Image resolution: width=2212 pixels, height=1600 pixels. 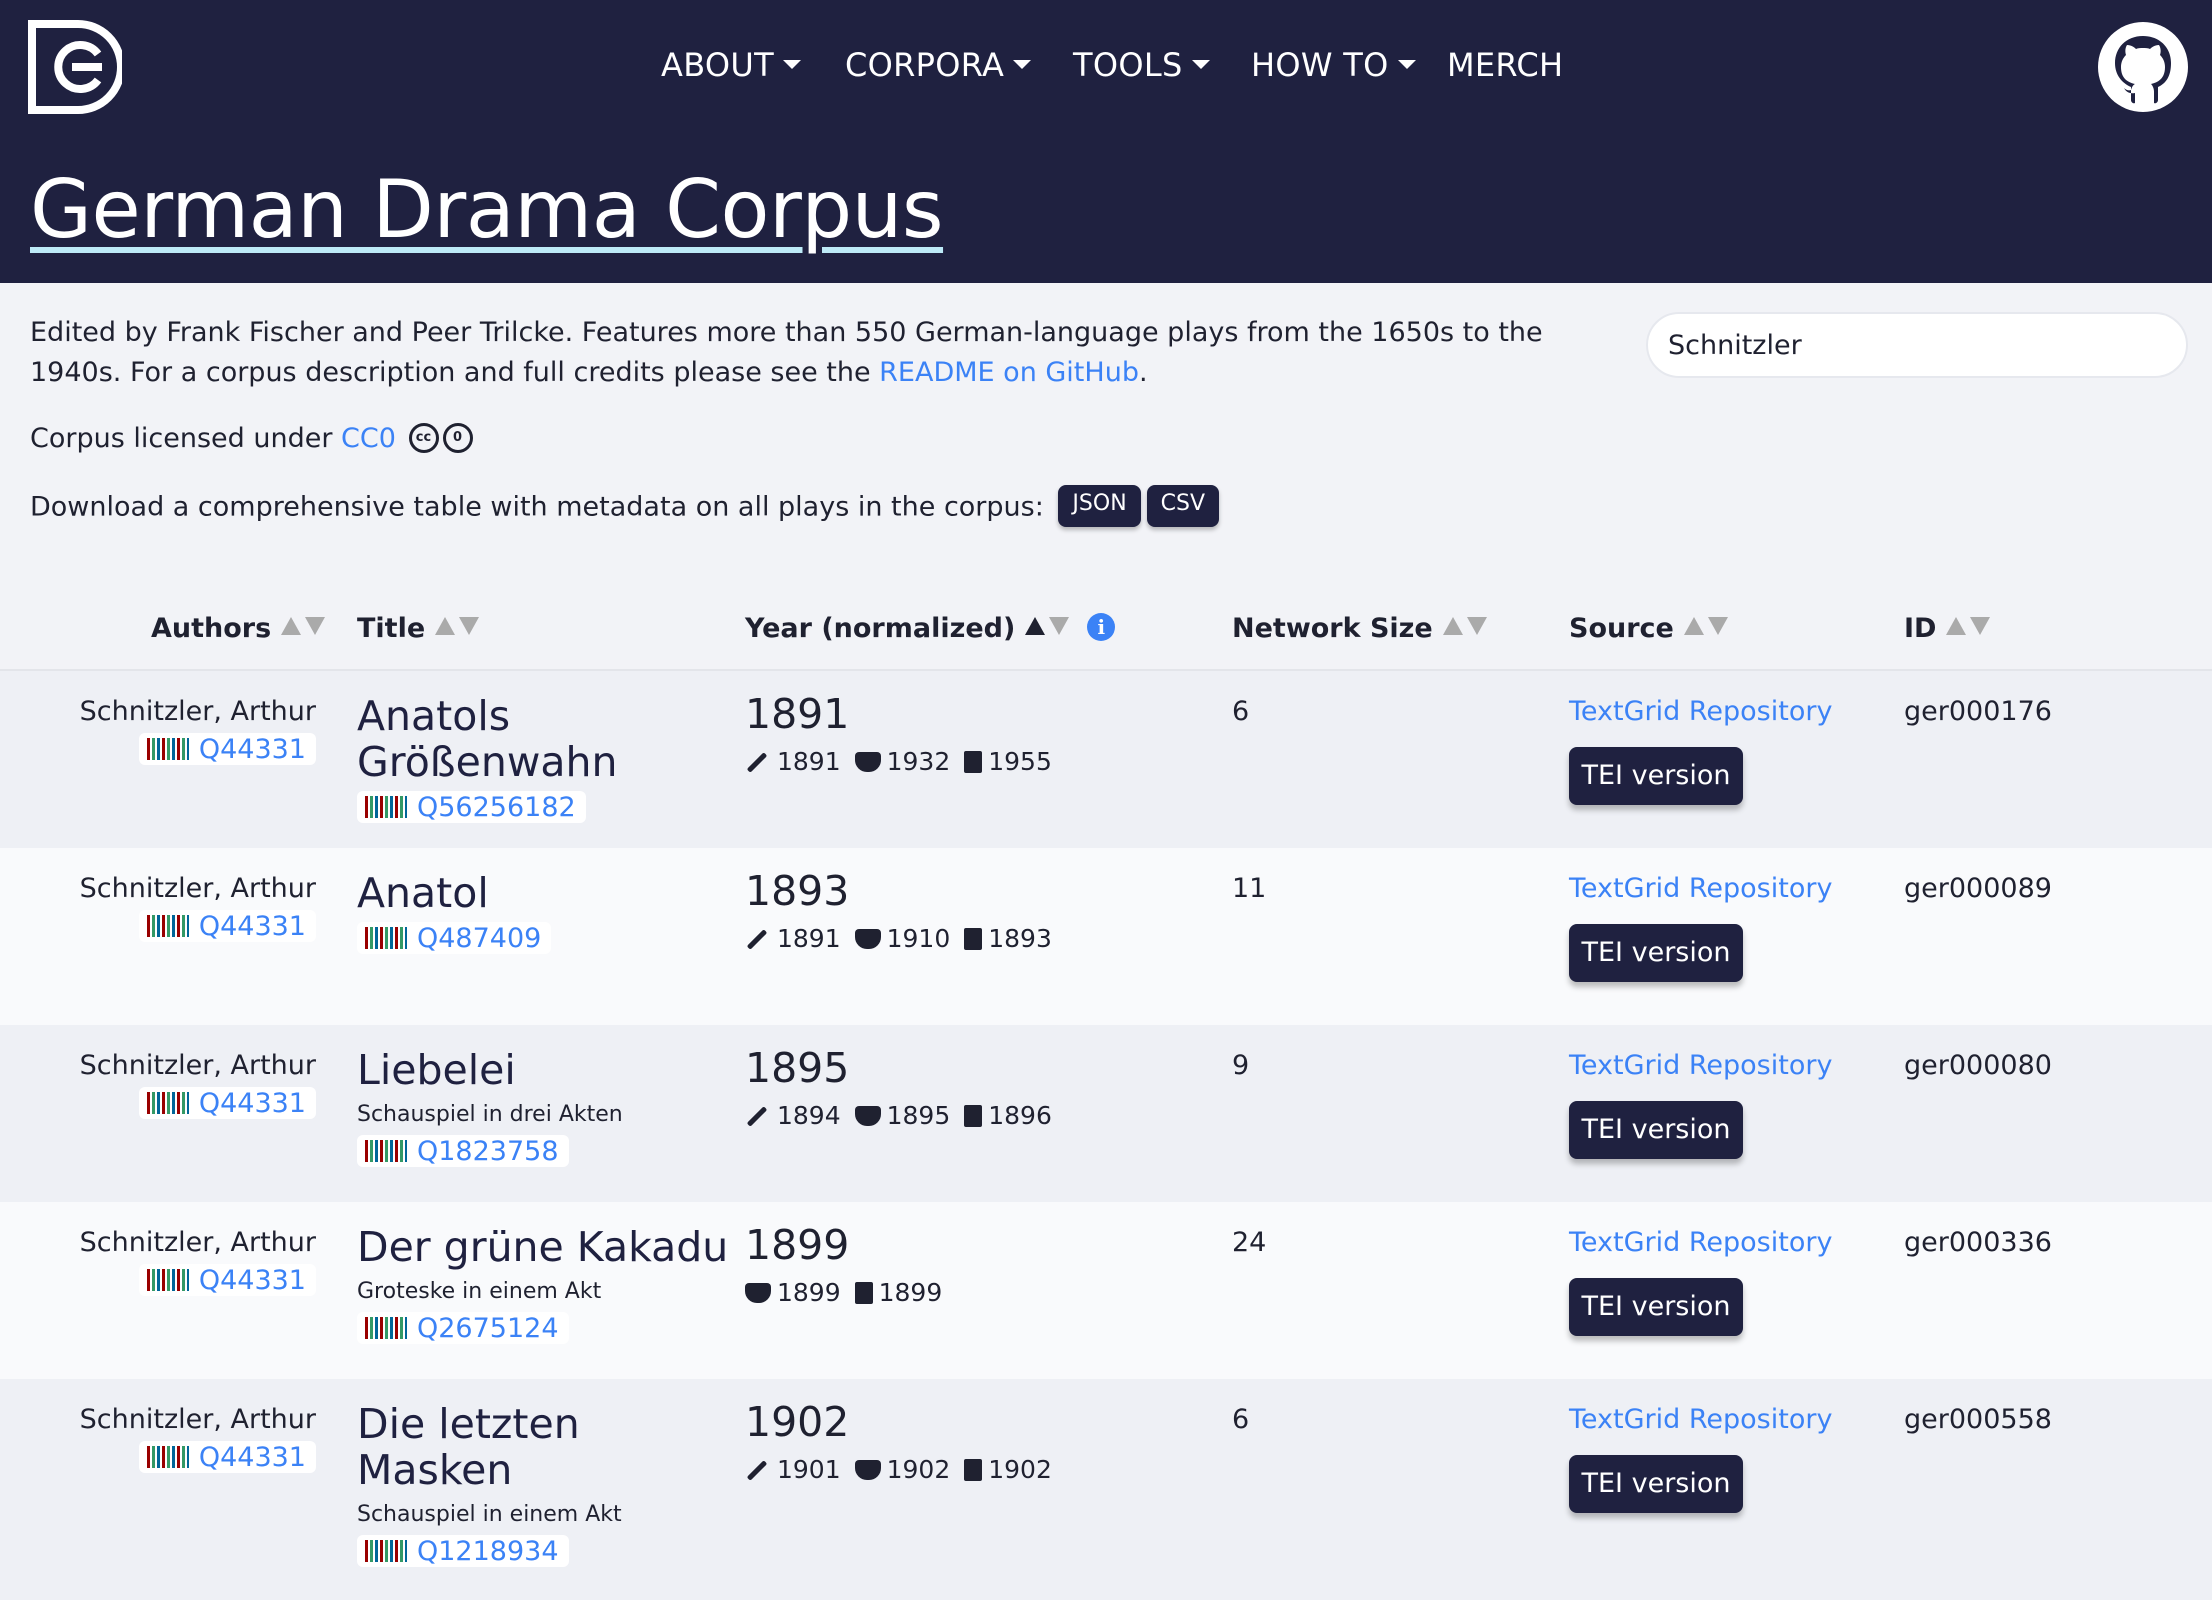 I want to click on header-year-label: Year (normalized), so click(x=880, y=628).